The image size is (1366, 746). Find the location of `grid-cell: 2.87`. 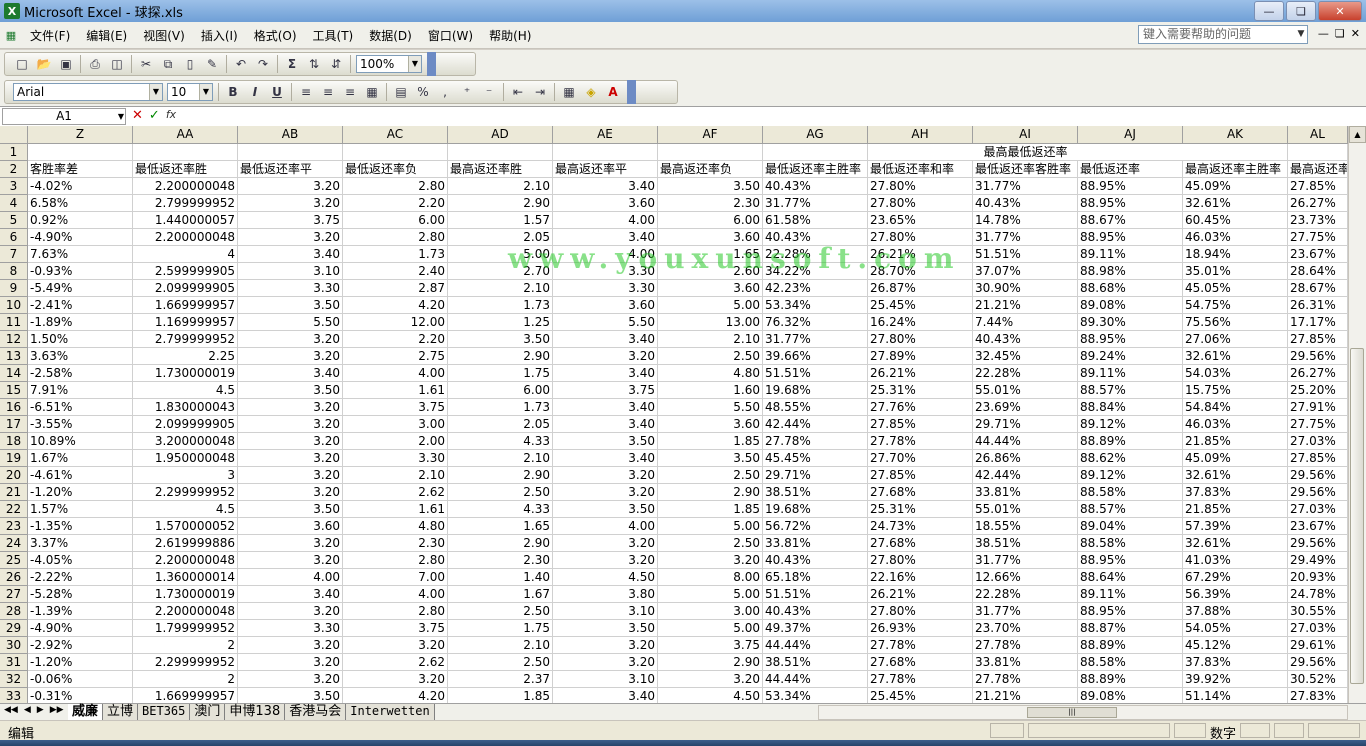

grid-cell: 2.87 is located at coordinates (395, 288).